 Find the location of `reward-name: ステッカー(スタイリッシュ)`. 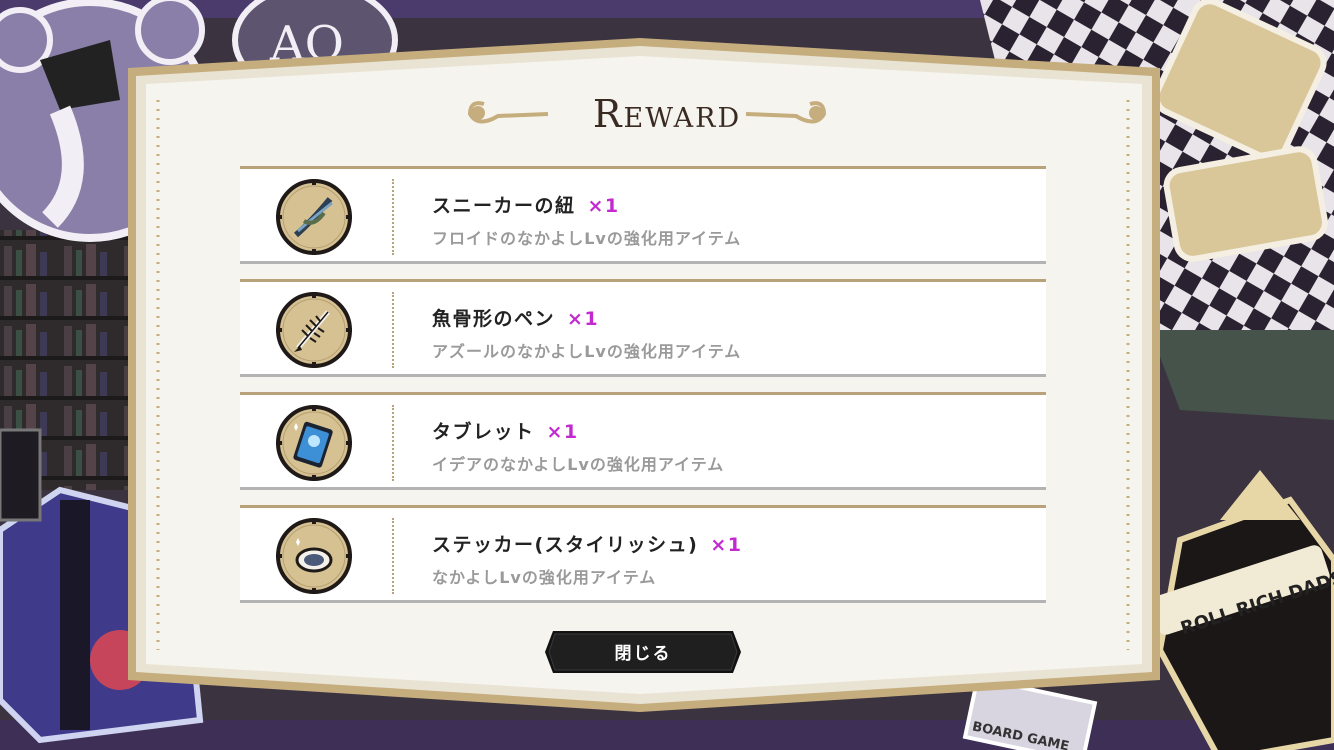

reward-name: ステッカー(スタイリッシュ) is located at coordinates (565, 545).